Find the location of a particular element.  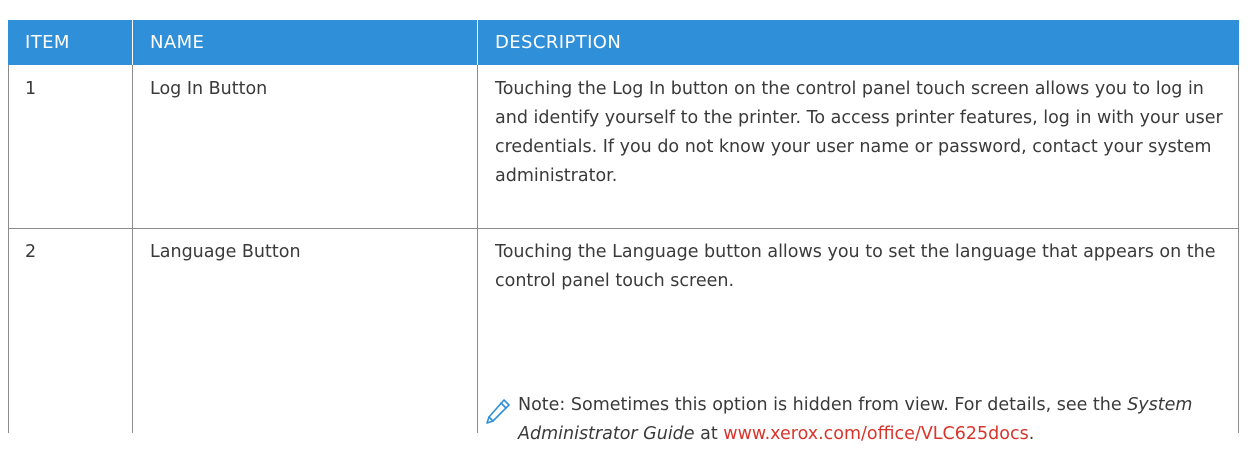

row-divider is located at coordinates (623, 228).